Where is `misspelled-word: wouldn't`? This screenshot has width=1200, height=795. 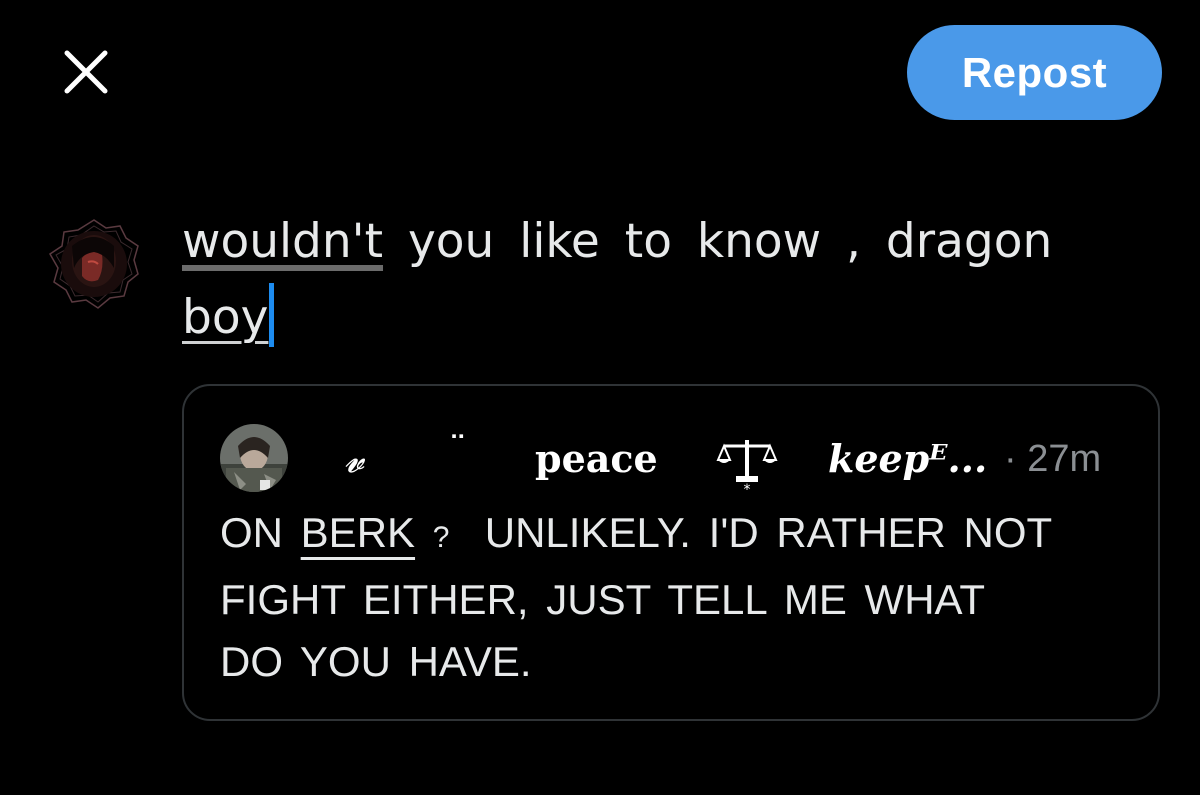 misspelled-word: wouldn't is located at coordinates (282, 241).